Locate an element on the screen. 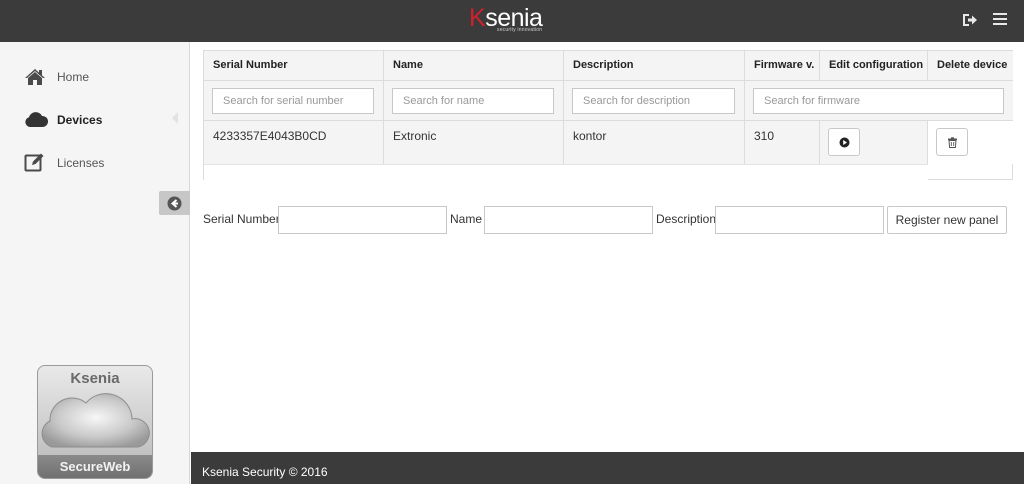  table-cell-name: Extronic is located at coordinates (474, 142).